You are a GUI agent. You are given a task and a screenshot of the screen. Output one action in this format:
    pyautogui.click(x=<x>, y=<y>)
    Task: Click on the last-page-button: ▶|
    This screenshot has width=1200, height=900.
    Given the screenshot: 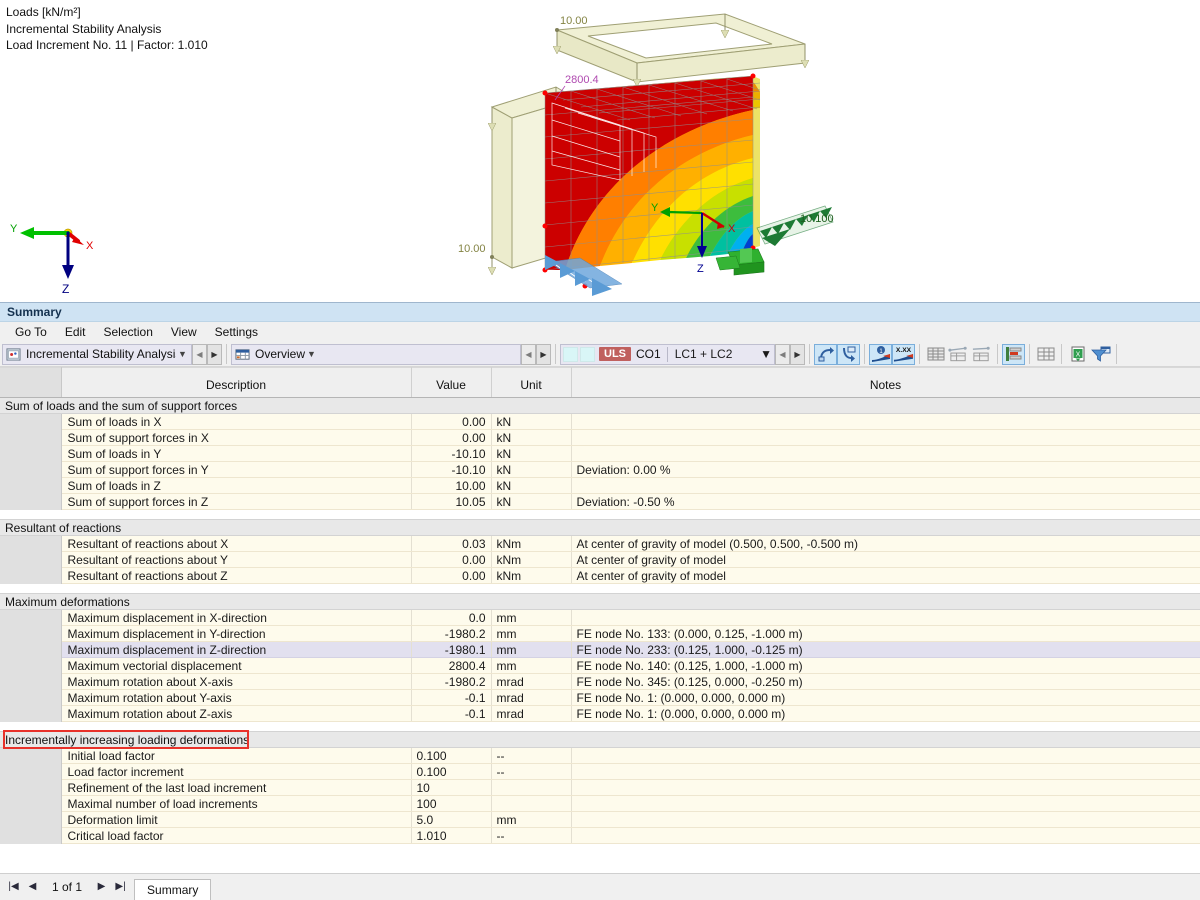 What is the action you would take?
    pyautogui.click(x=120, y=886)
    